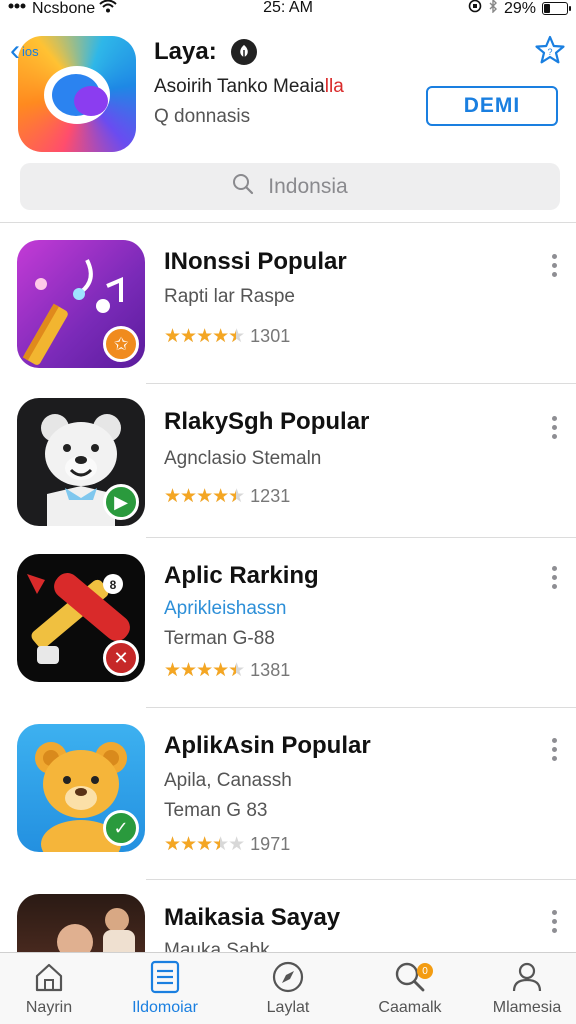  Describe the element at coordinates (91, 101) in the screenshot. I see `chat-bubble-accent-shape` at that location.